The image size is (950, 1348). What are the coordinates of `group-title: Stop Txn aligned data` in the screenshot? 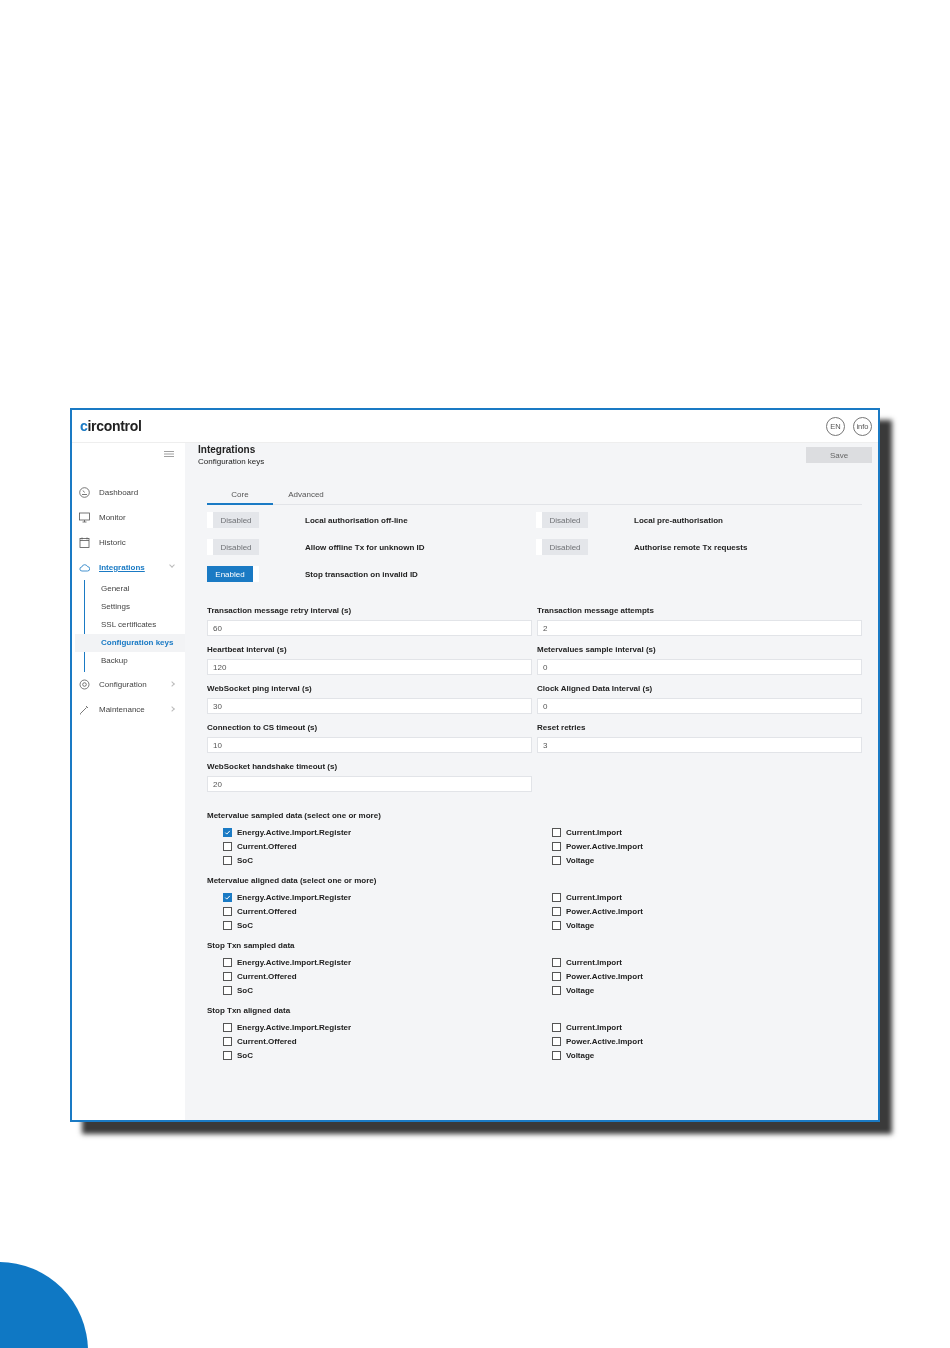 It's located at (249, 1010).